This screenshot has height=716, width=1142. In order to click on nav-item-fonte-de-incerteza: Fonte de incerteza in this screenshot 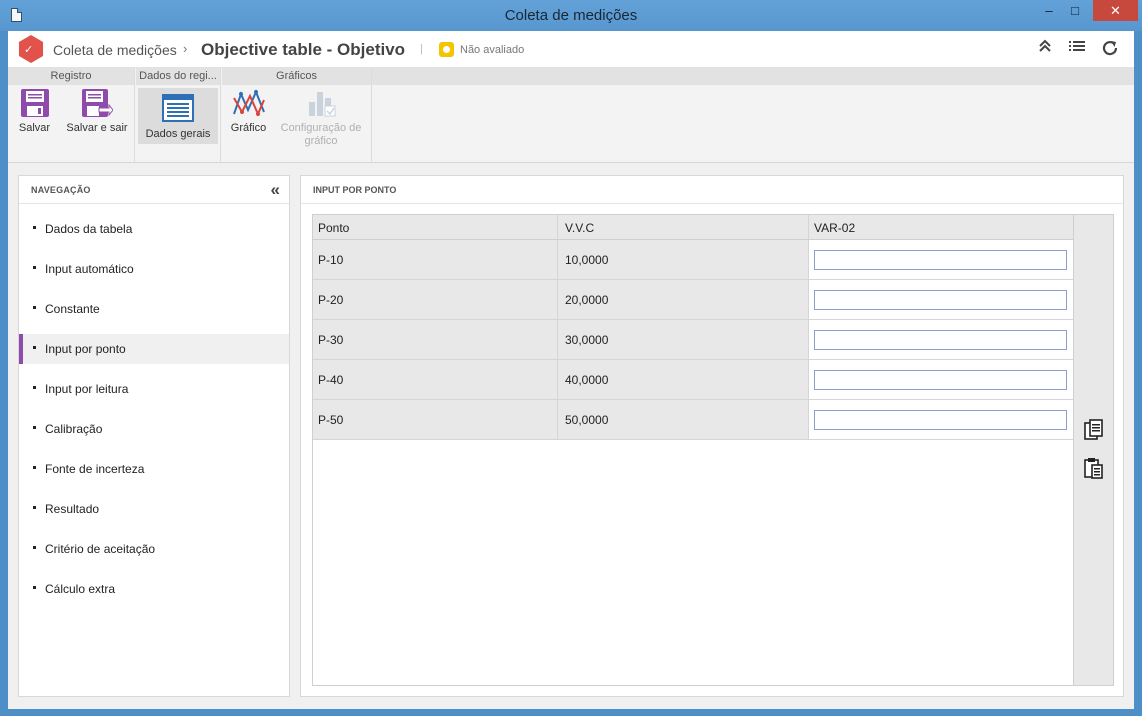, I will do `click(154, 469)`.